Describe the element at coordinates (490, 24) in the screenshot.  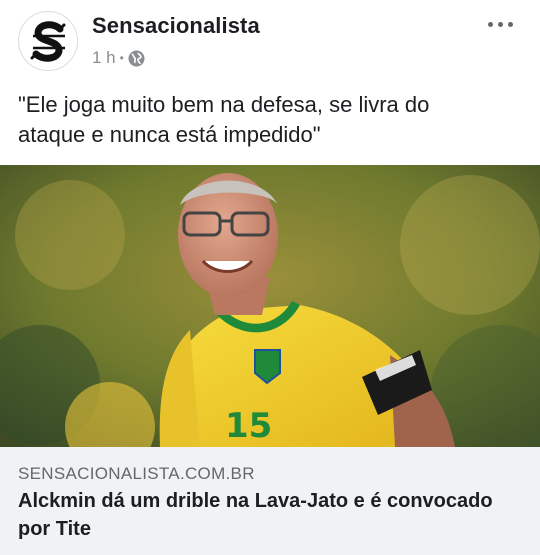
I see `more-horizontal-icon` at that location.